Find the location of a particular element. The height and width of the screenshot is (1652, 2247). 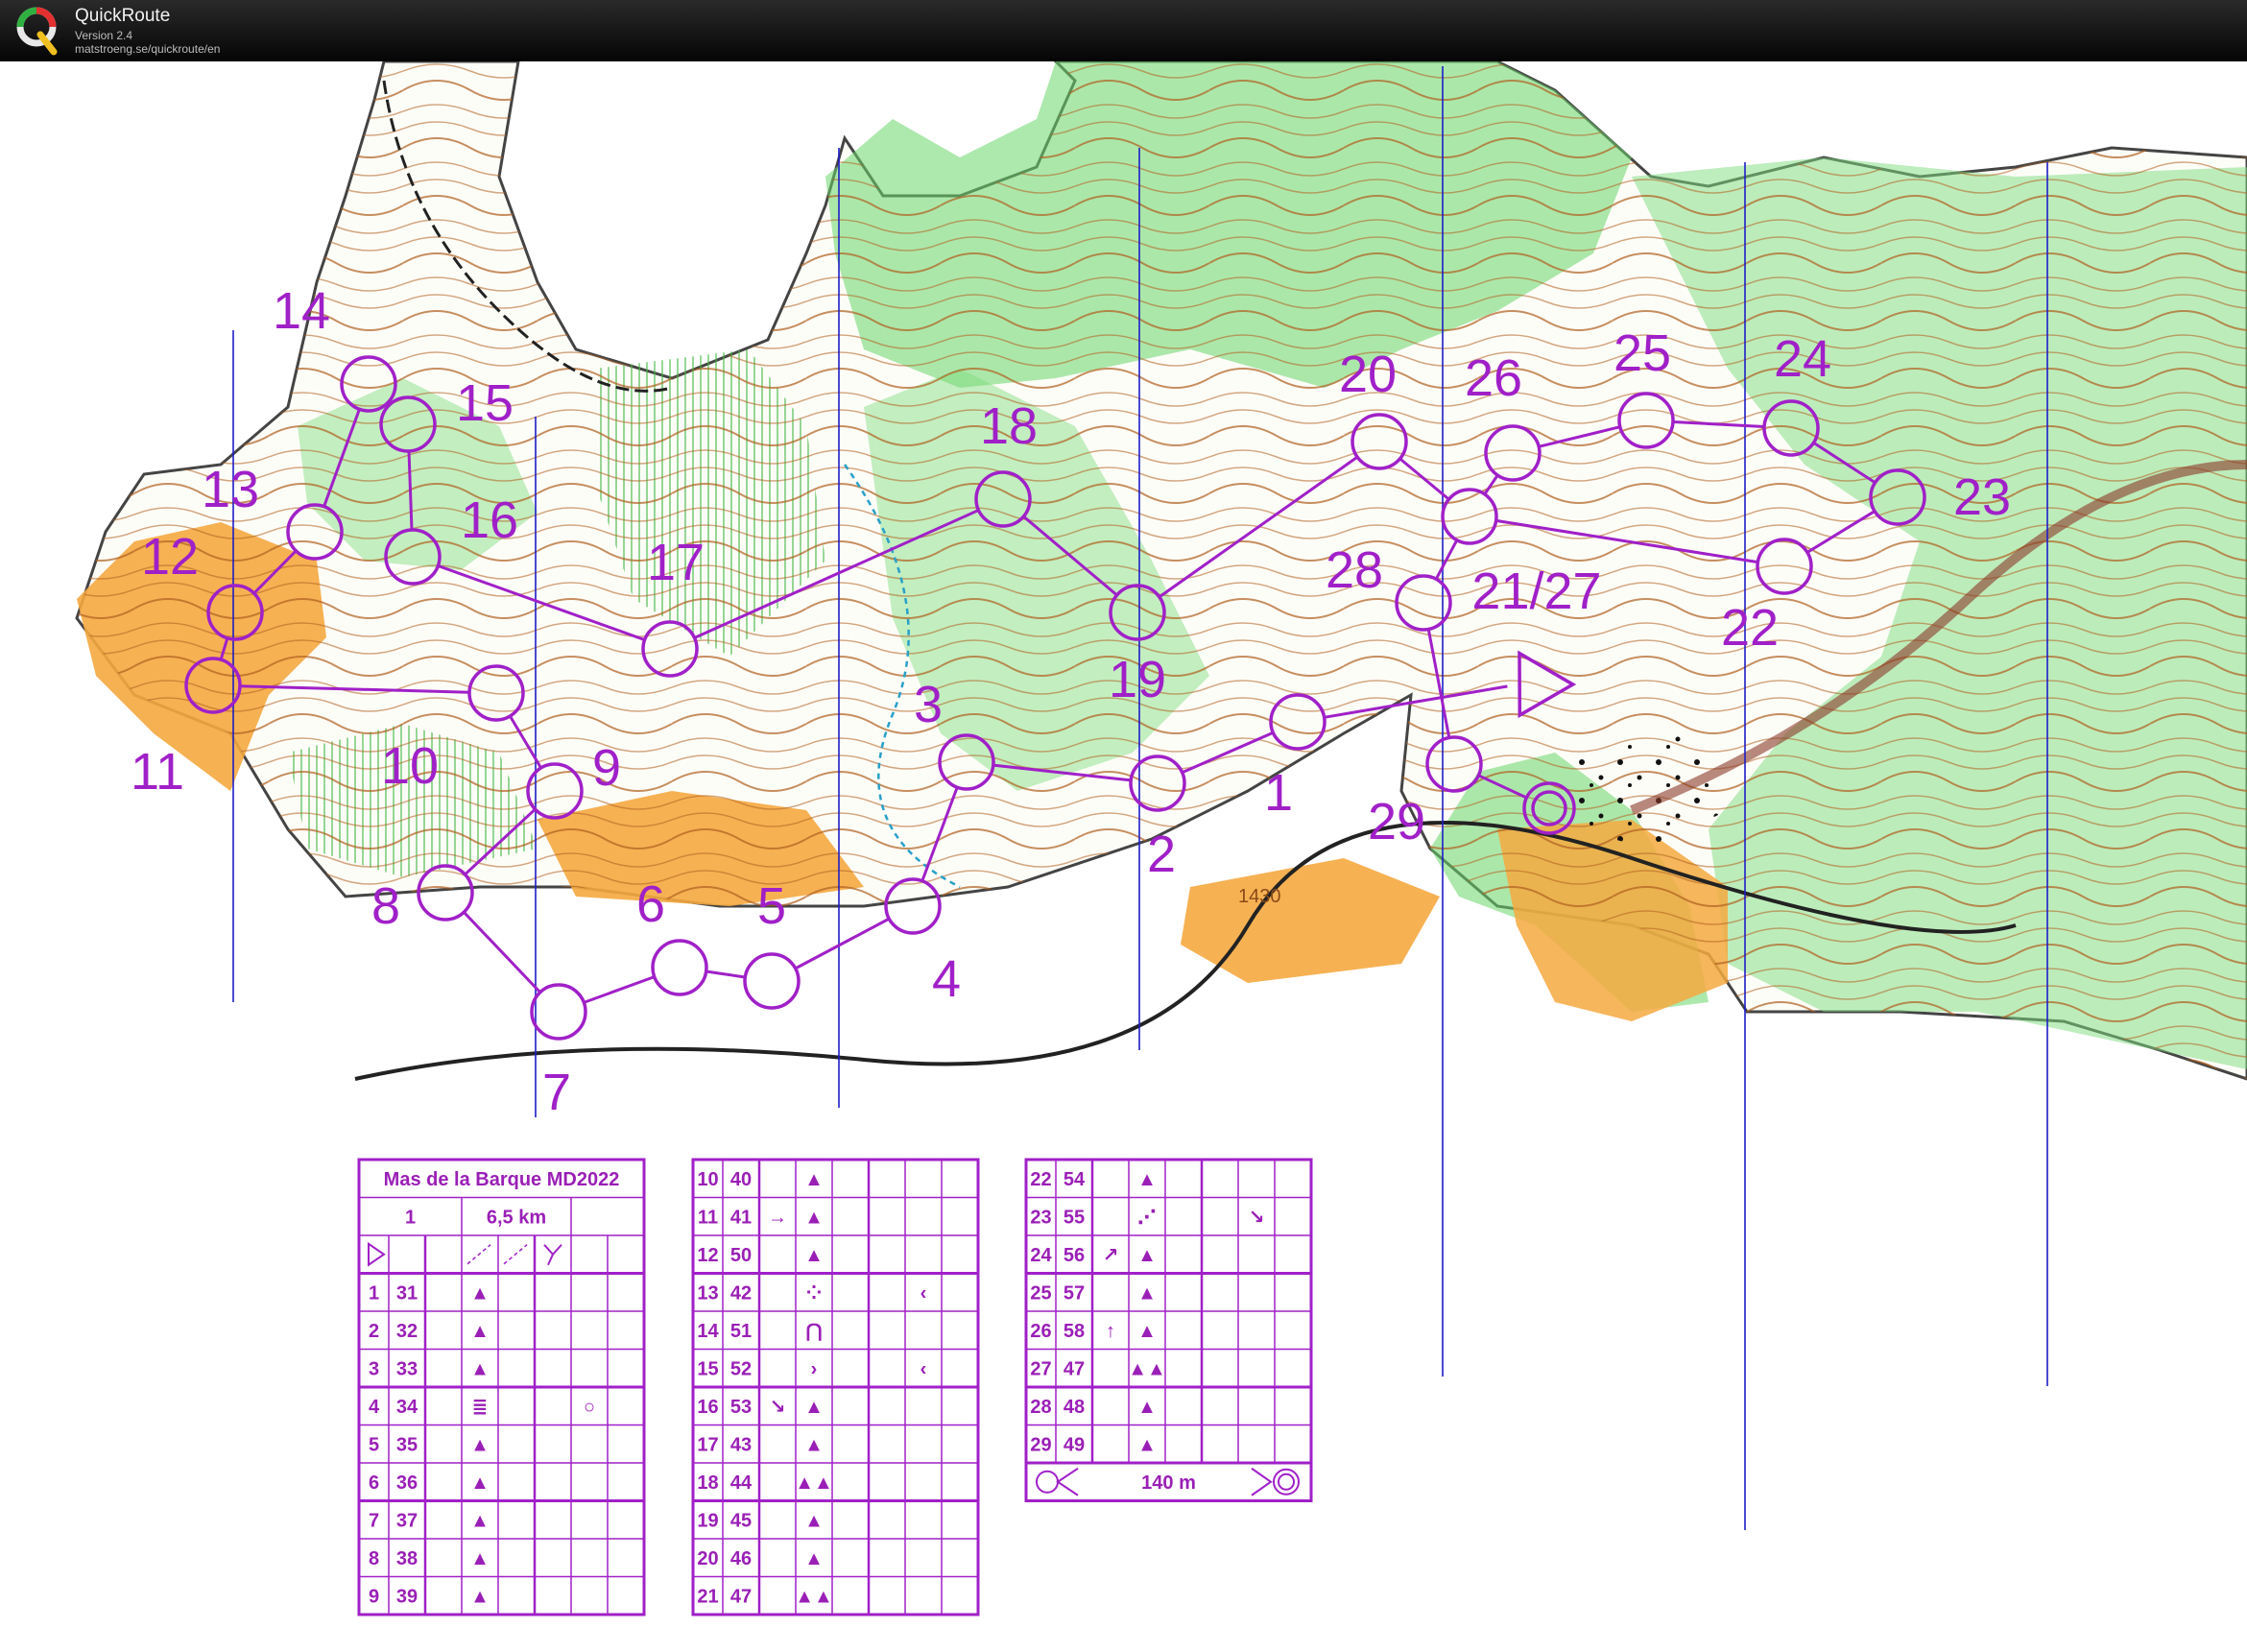

control-number-label: 18 is located at coordinates (1009, 426).